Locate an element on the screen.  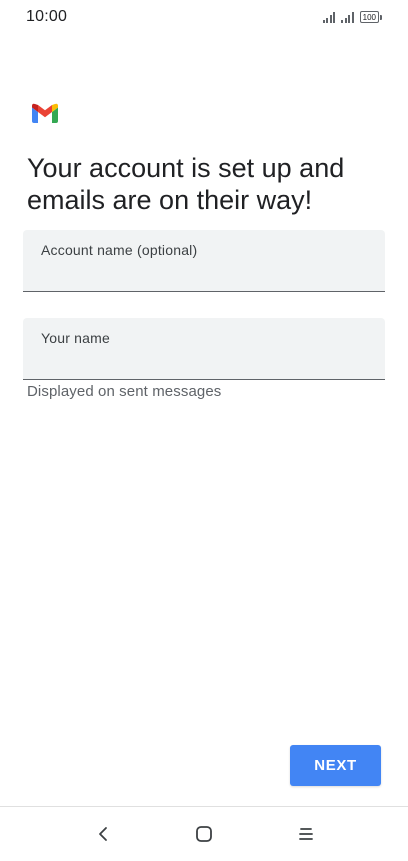
navigation-bar is located at coordinates (204, 834).